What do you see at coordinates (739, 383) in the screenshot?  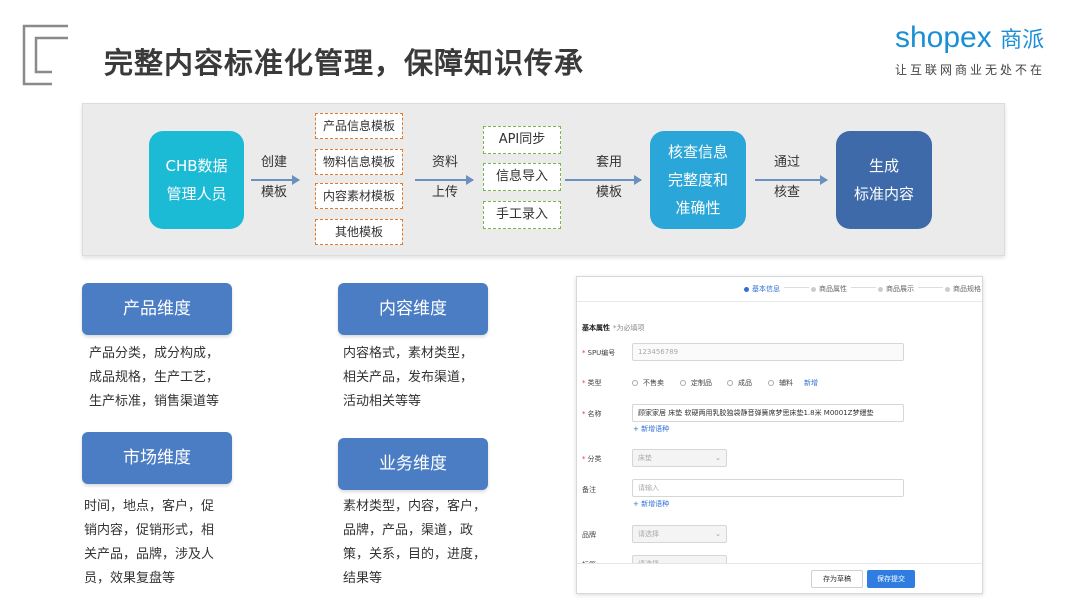 I see `type-radio-option: 成品` at bounding box center [739, 383].